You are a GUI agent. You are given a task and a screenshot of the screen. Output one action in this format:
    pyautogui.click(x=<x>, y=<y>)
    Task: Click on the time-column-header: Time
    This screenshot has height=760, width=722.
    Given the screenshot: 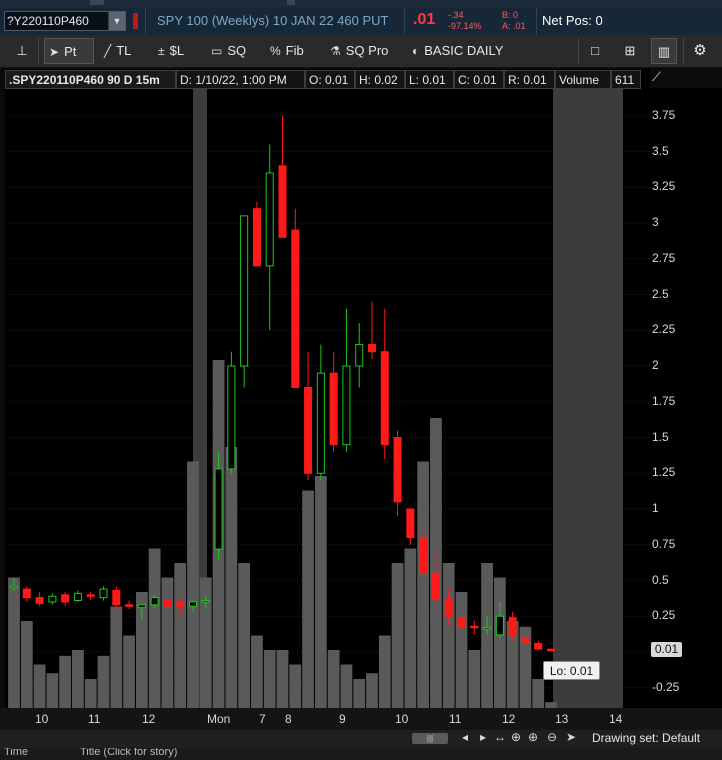 What is the action you would take?
    pyautogui.click(x=16, y=753)
    